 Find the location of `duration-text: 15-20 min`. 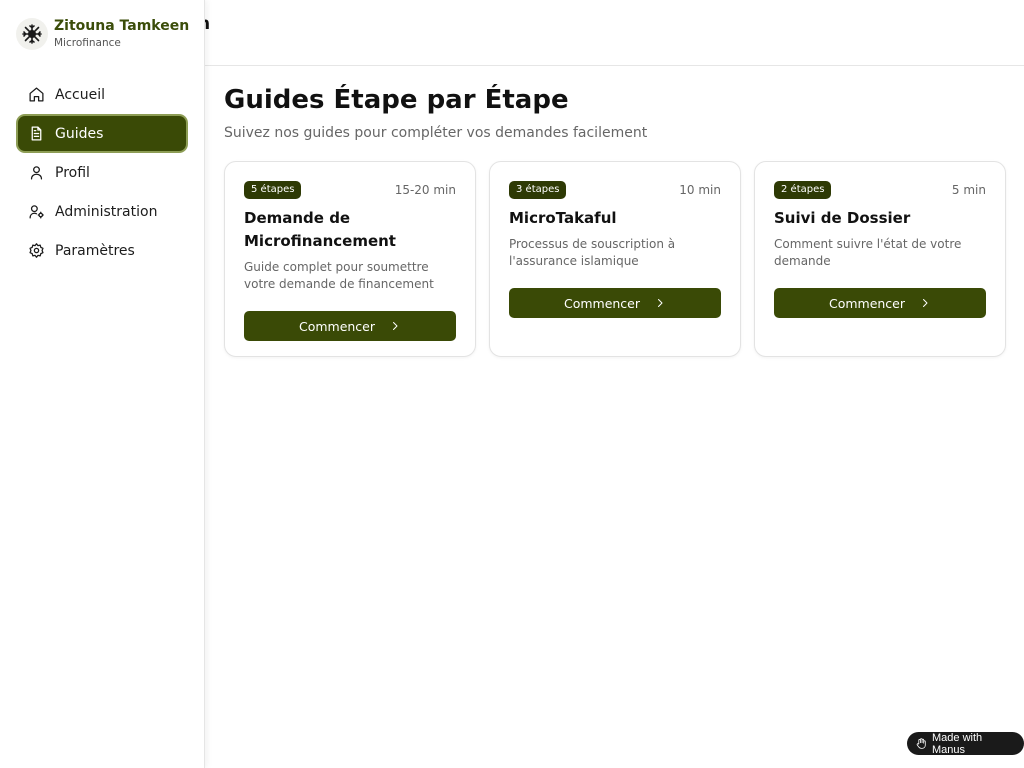

duration-text: 15-20 min is located at coordinates (425, 190).